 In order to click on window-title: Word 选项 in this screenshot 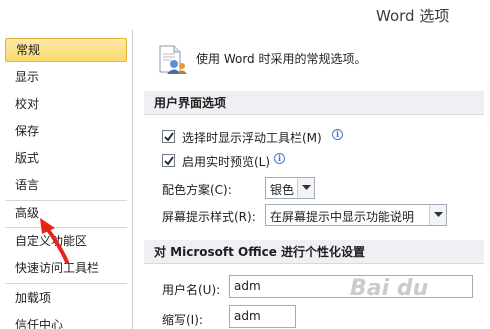, I will do `click(413, 16)`.